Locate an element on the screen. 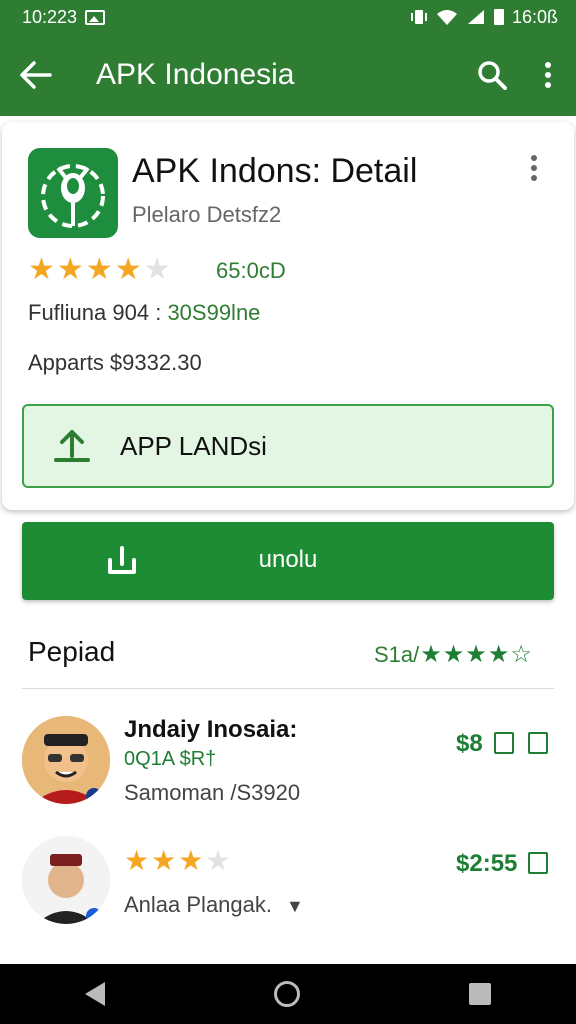 This screenshot has height=1024, width=576. arrow-back-icon is located at coordinates (36, 75).